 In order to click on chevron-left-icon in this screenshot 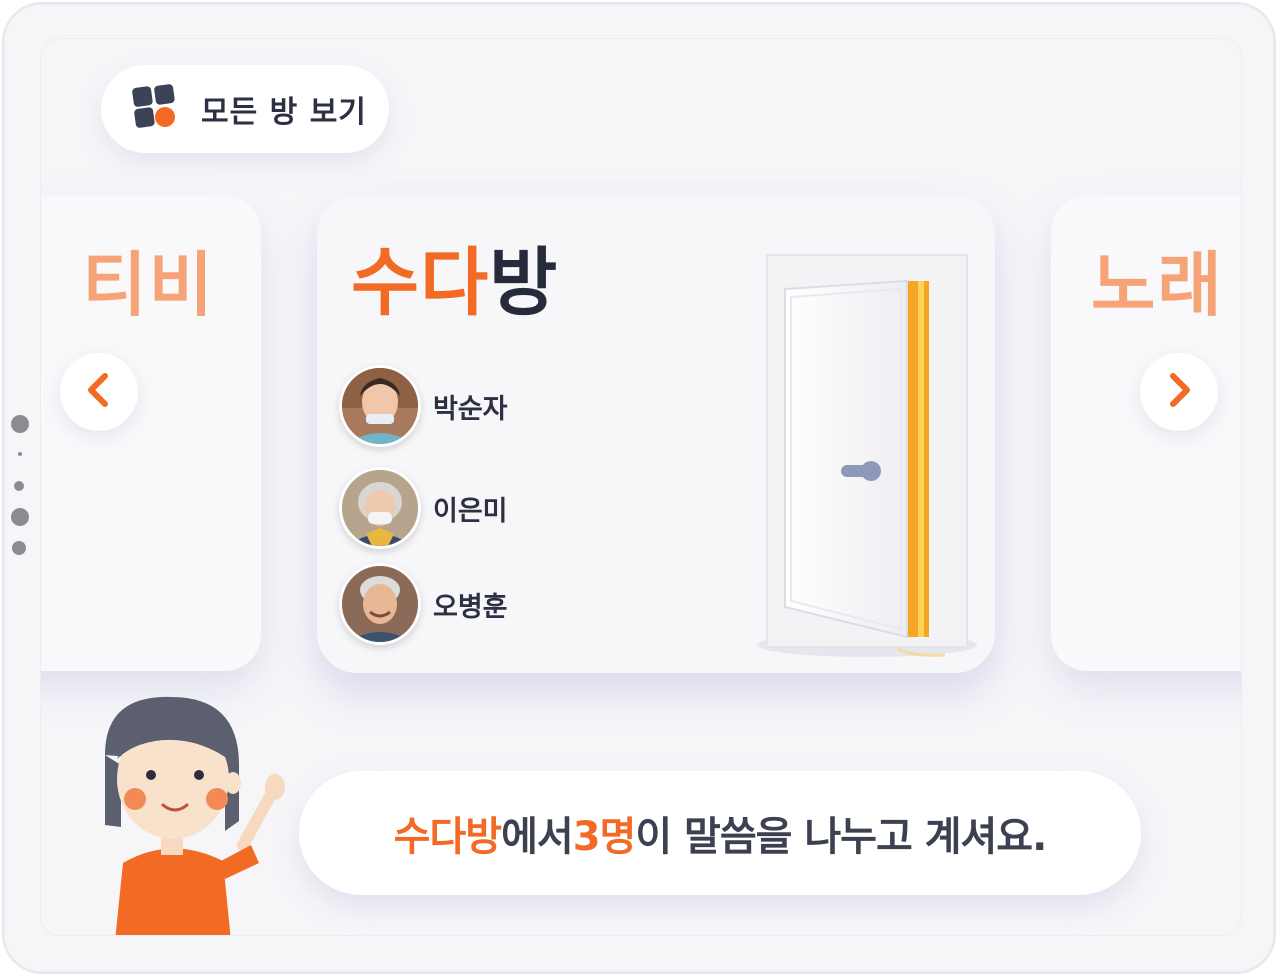, I will do `click(99, 392)`.